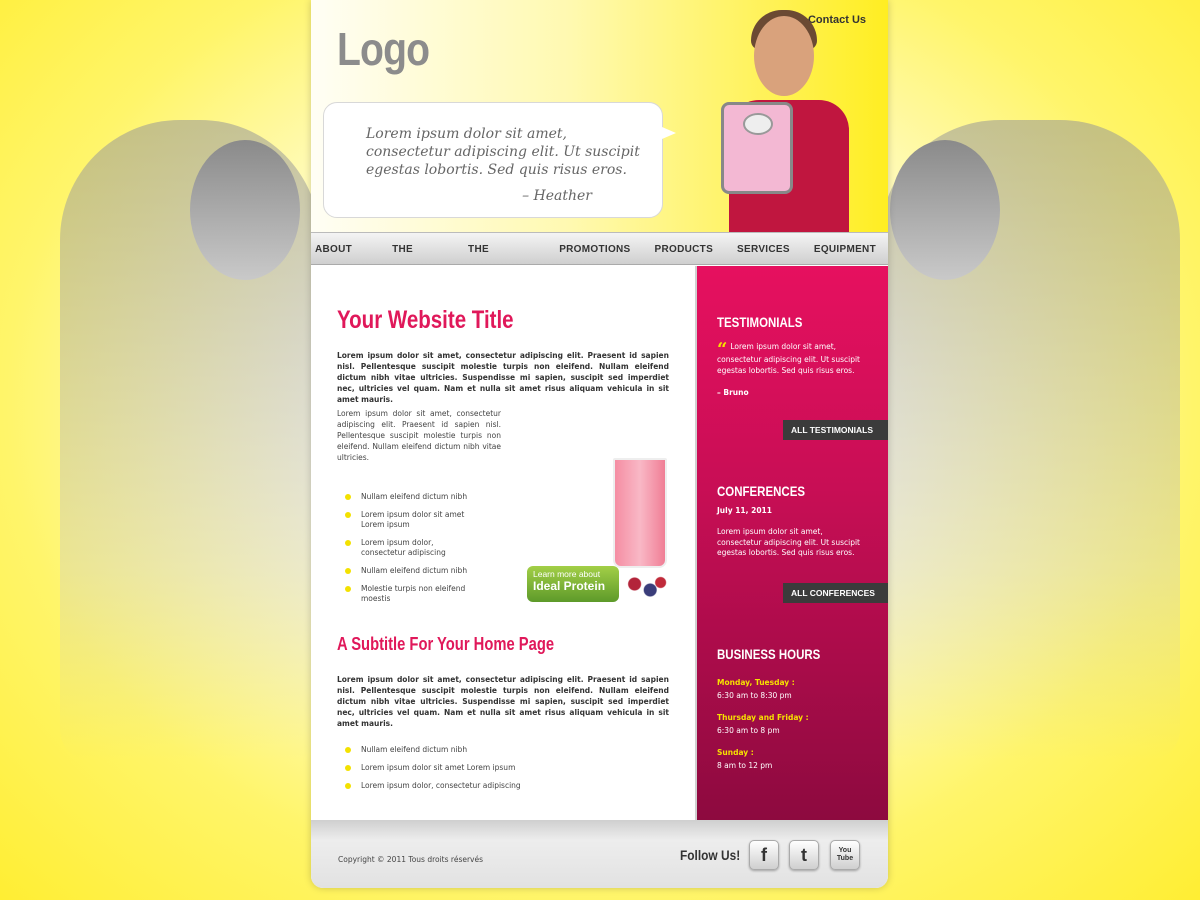 The image size is (1200, 900). What do you see at coordinates (845, 249) in the screenshot?
I see `nav-equipment: EQUIPMENT` at bounding box center [845, 249].